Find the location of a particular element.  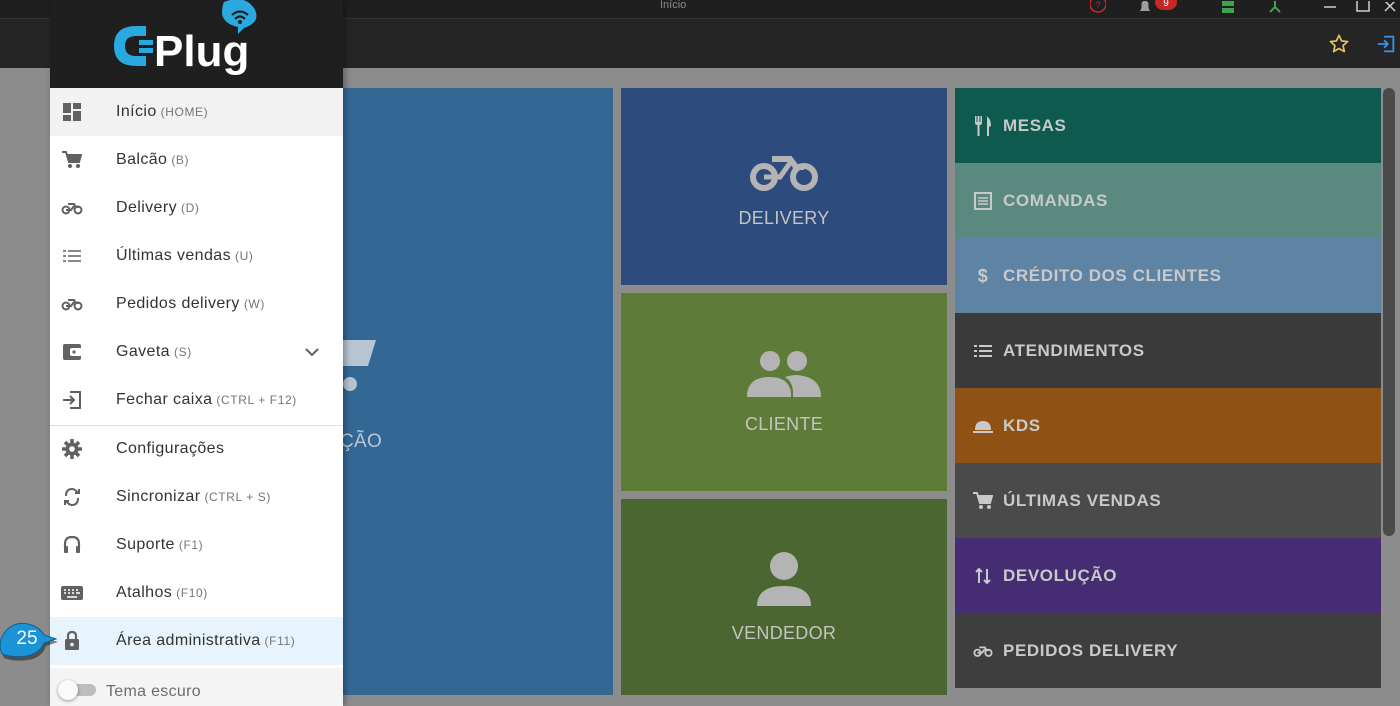

exit-icon is located at coordinates (72, 400).